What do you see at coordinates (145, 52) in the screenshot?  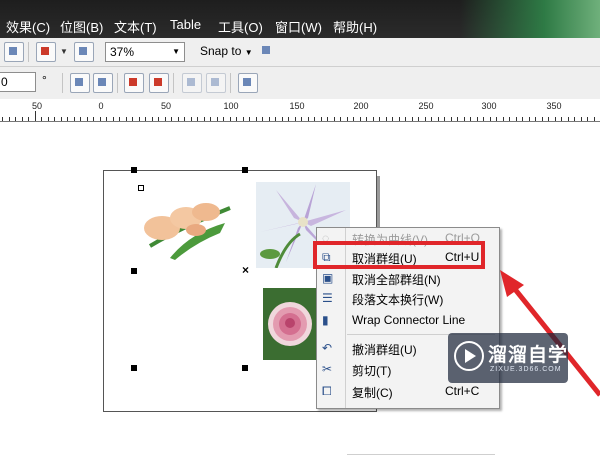 I see `zoom-level-select: 37% ▼` at bounding box center [145, 52].